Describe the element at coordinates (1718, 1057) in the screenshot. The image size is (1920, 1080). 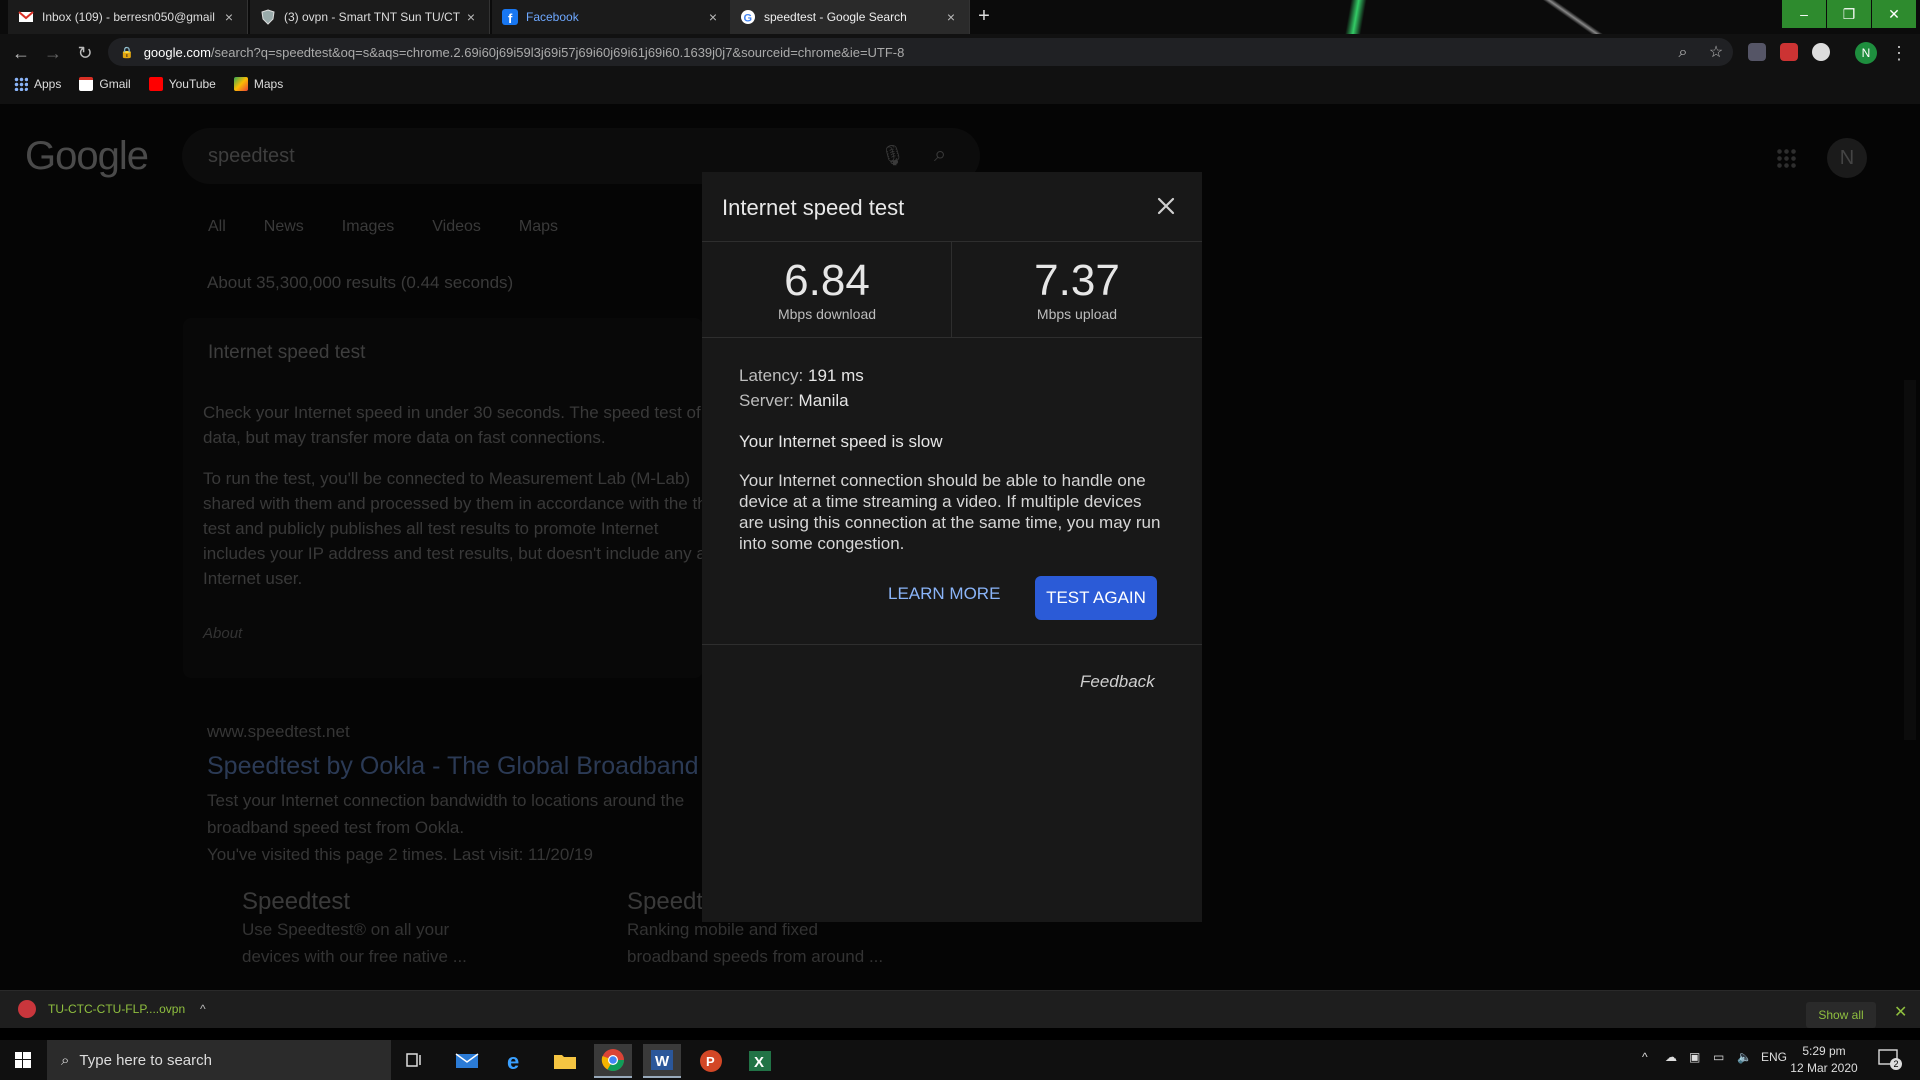
I see `monitor-icon: ▭` at that location.